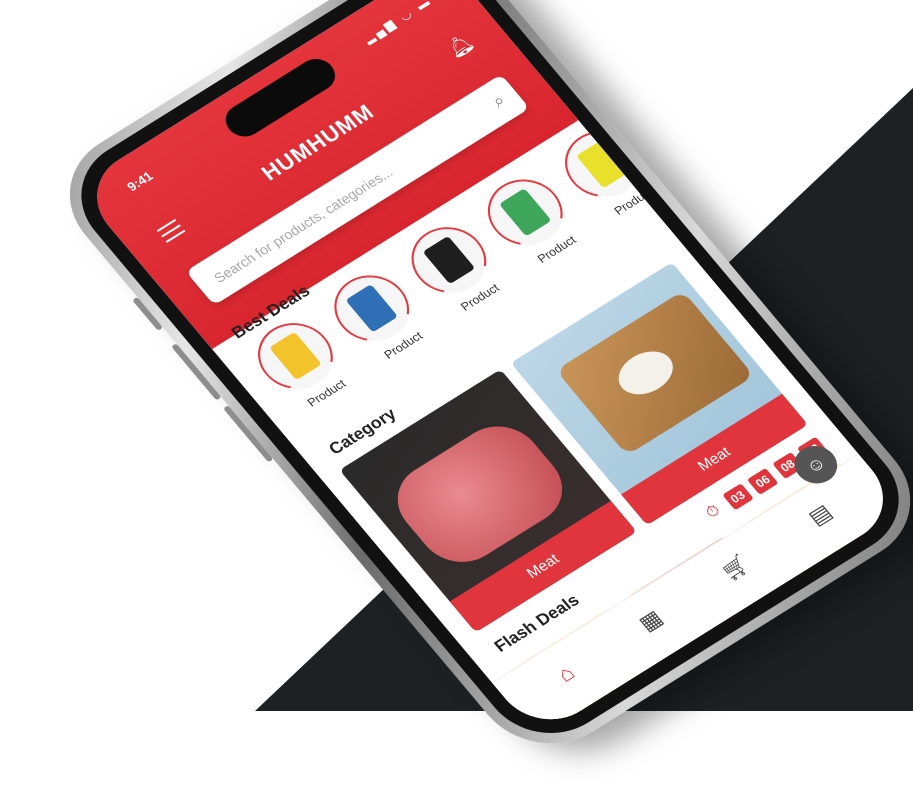  What do you see at coordinates (821, 516) in the screenshot?
I see `store-icon: ▤` at bounding box center [821, 516].